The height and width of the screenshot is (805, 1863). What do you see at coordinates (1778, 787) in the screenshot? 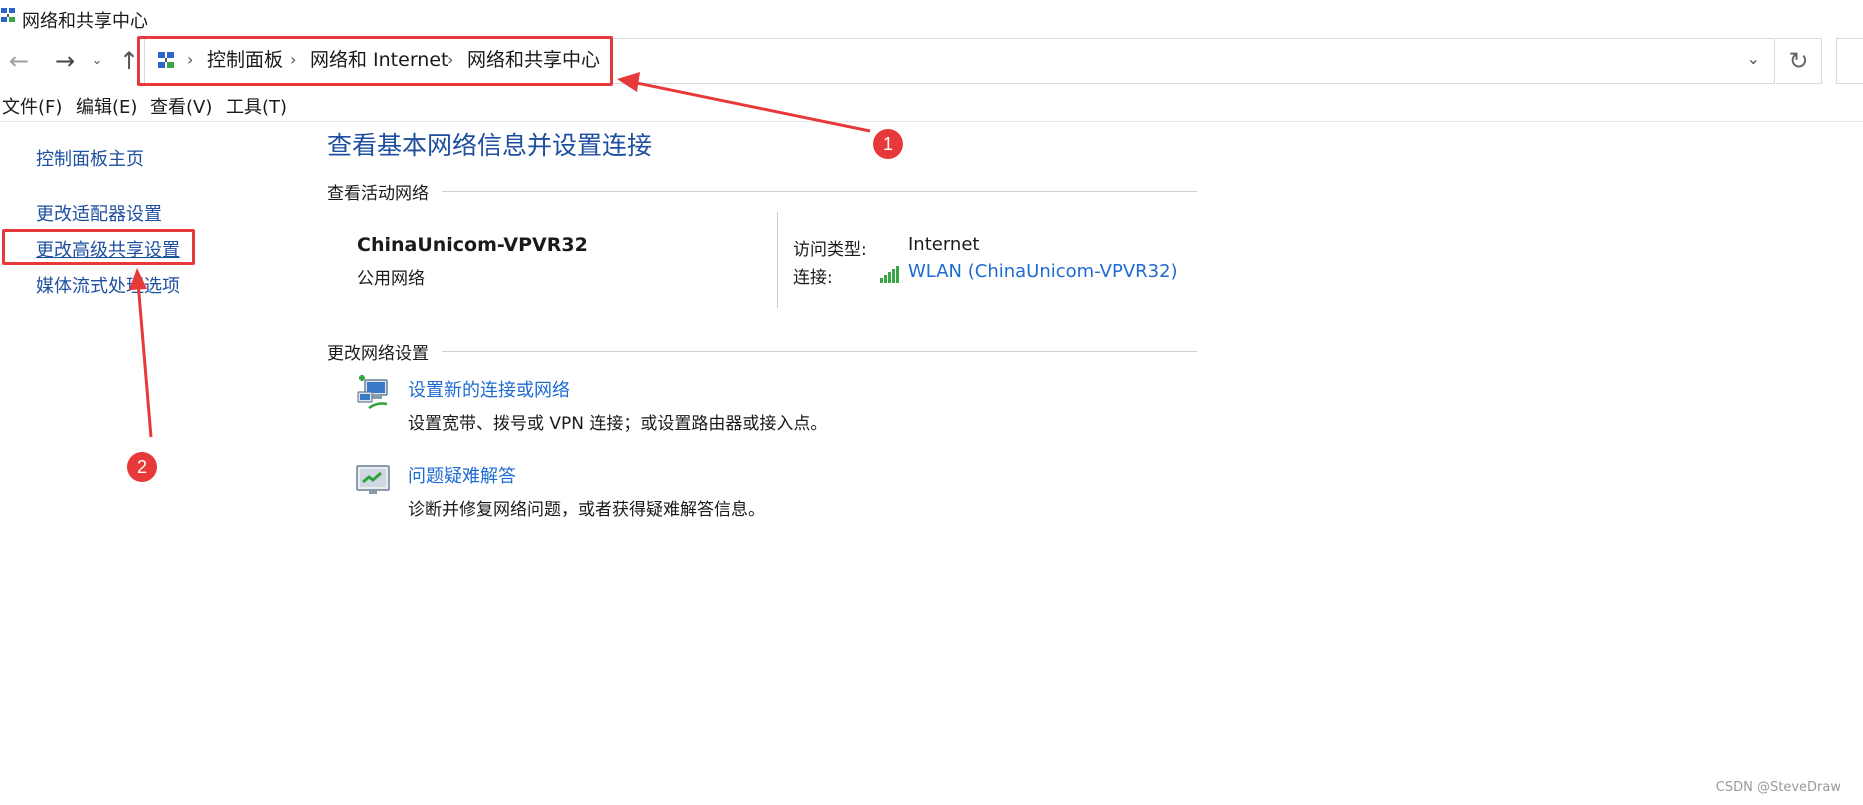
I see `watermark: CSDN @SteveDraw` at bounding box center [1778, 787].